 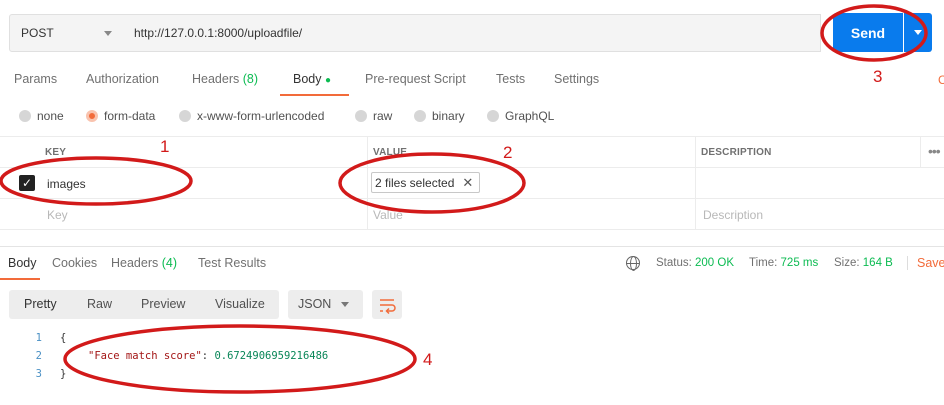 I want to click on annotation-label-2: 2, so click(x=508, y=152).